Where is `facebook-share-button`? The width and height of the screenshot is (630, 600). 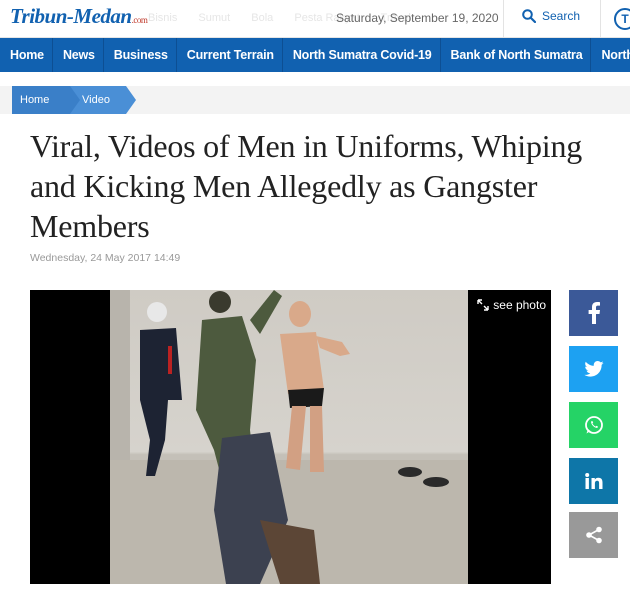 facebook-share-button is located at coordinates (593, 313).